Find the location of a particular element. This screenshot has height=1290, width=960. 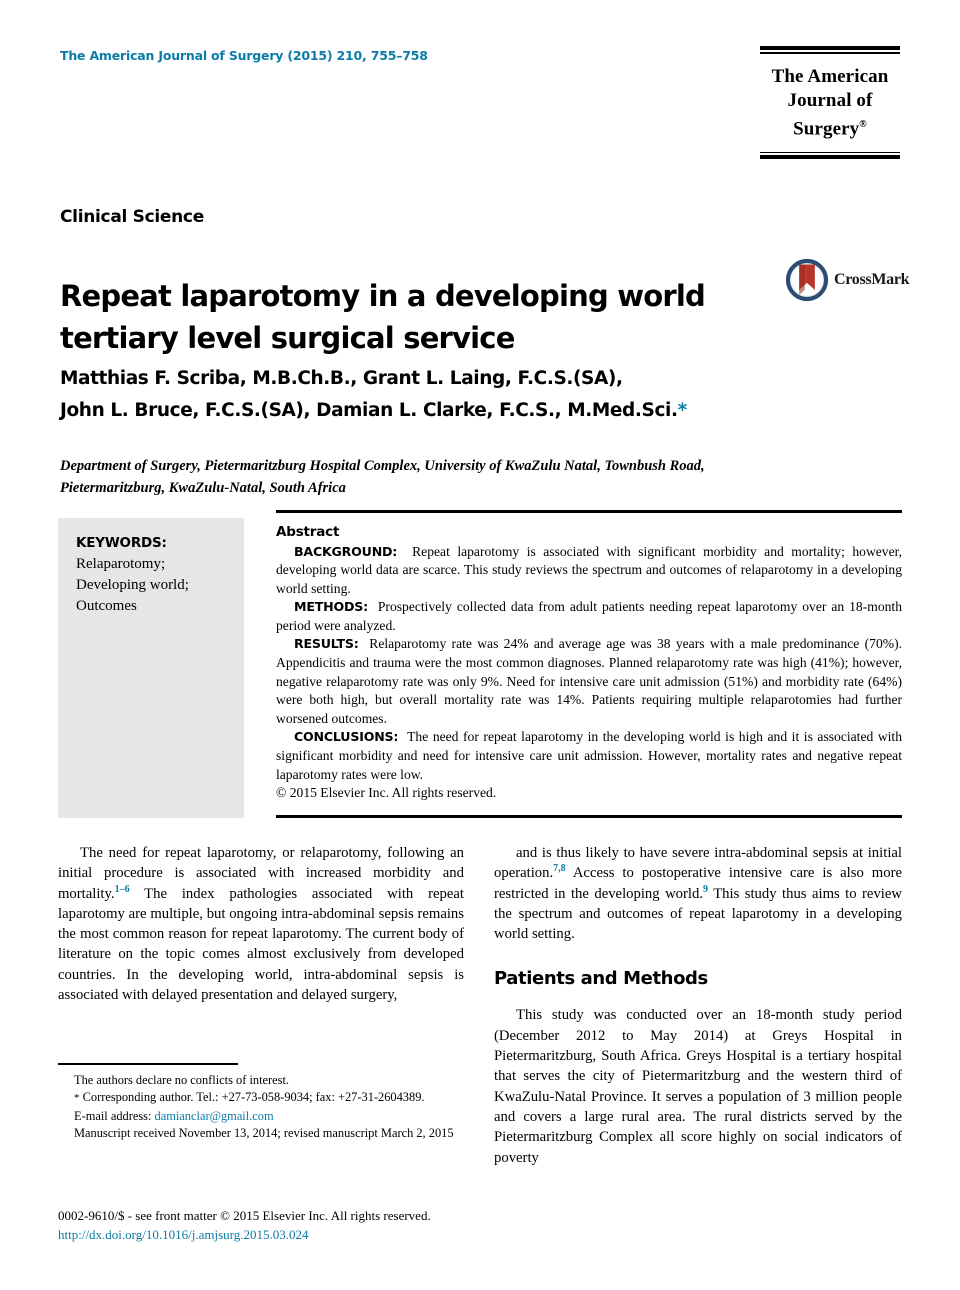

keywords-list: Relaparotomy; Developing world; Outcomes is located at coordinates (153, 585).